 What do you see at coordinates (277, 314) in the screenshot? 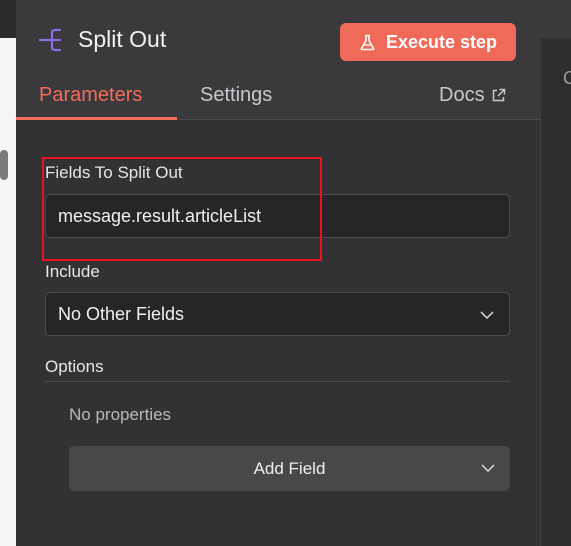
I see `include-select: No Other Fields` at bounding box center [277, 314].